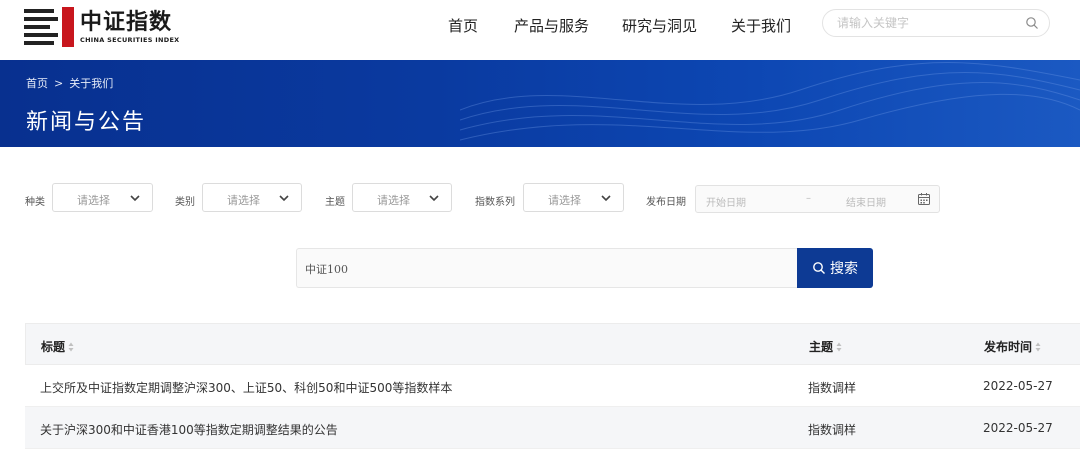 Image resolution: width=1080 pixels, height=453 pixels. Describe the element at coordinates (1012, 346) in the screenshot. I see `column-header-date: 发布时间` at that location.